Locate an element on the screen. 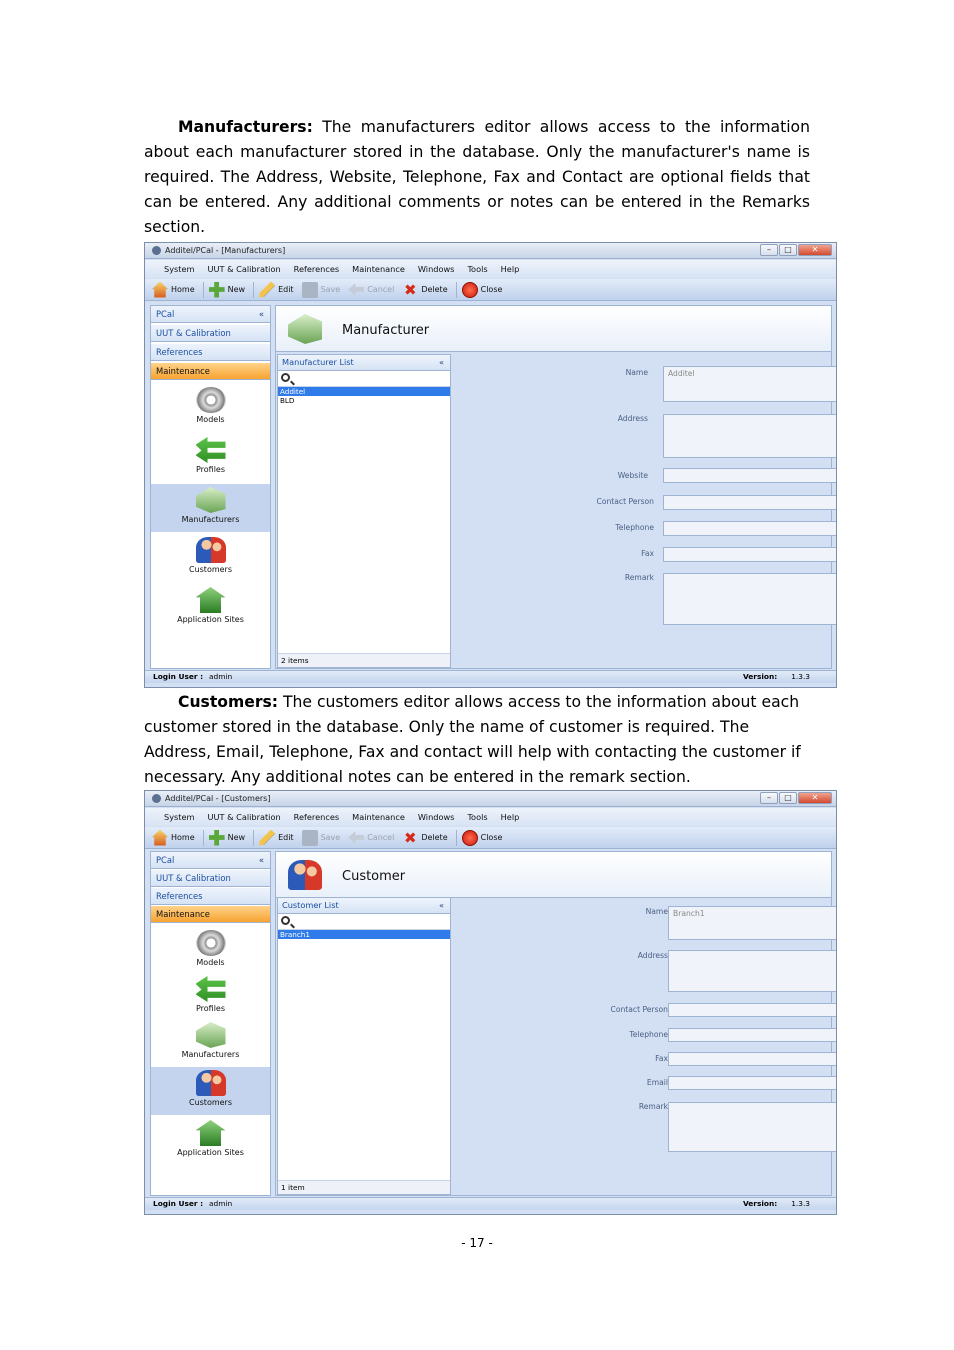  manufacturers-lead: Manufacturers: is located at coordinates (245, 127).